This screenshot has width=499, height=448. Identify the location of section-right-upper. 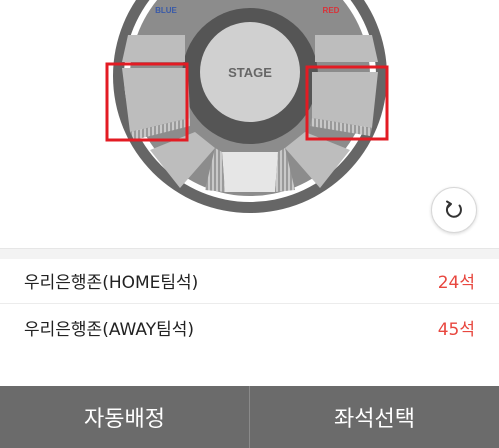
(346, 48).